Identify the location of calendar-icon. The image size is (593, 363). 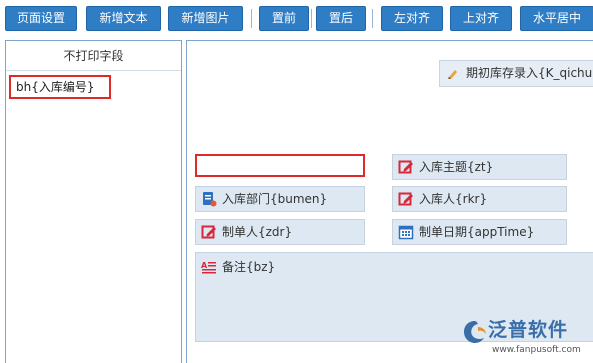
(406, 232).